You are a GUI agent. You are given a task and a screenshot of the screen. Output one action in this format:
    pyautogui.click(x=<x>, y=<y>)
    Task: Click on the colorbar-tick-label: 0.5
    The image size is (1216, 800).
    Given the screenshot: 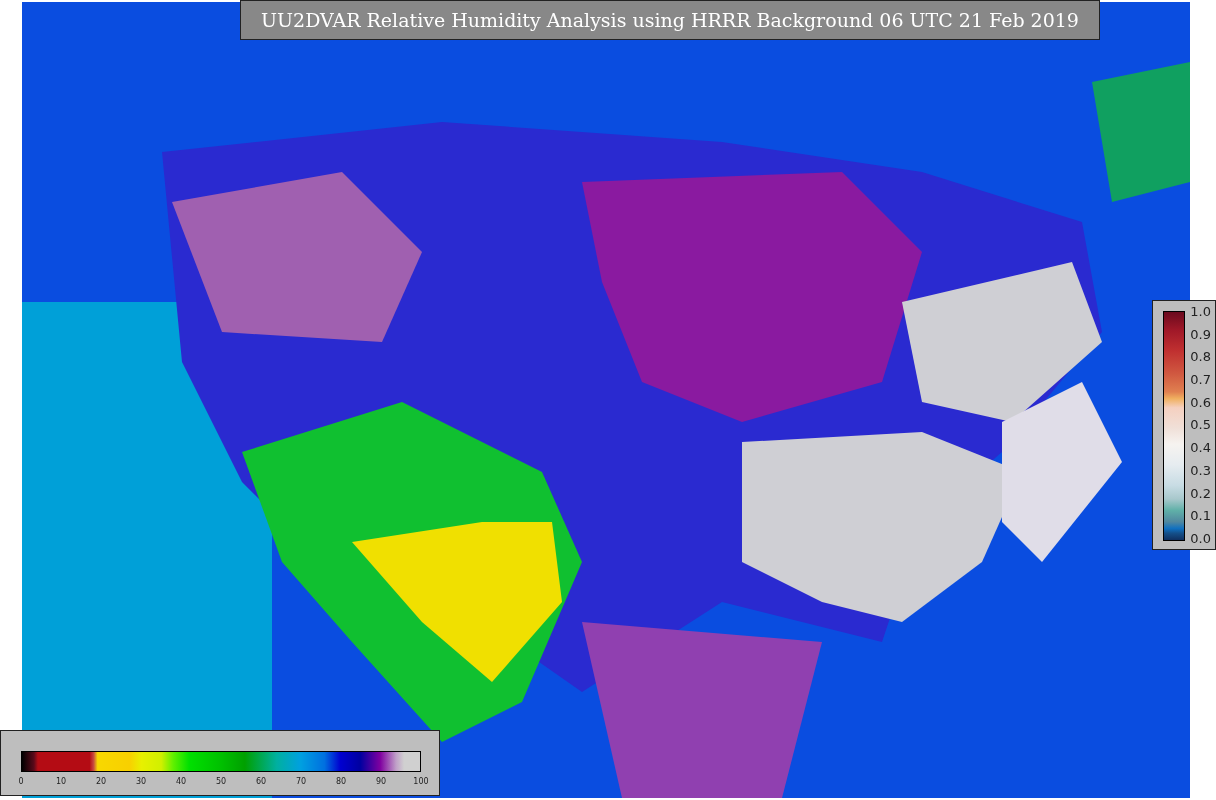 What is the action you would take?
    pyautogui.click(x=1200, y=425)
    